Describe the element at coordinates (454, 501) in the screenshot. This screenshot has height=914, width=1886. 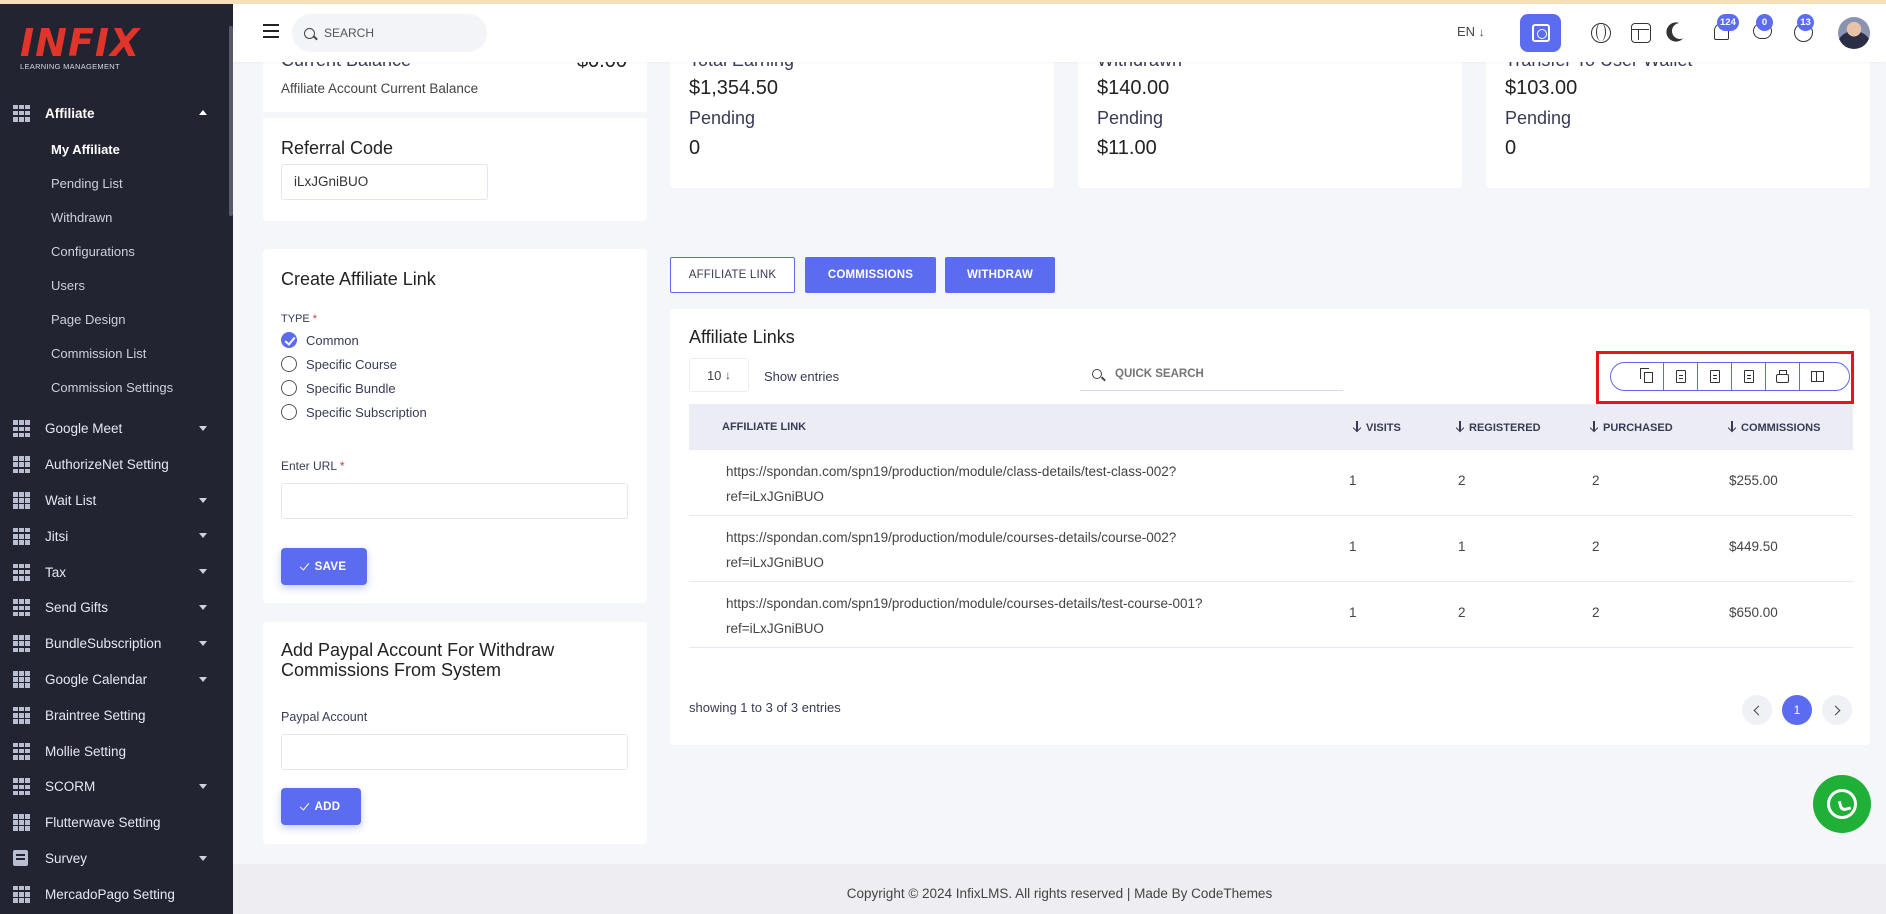
I see `url-input` at that location.